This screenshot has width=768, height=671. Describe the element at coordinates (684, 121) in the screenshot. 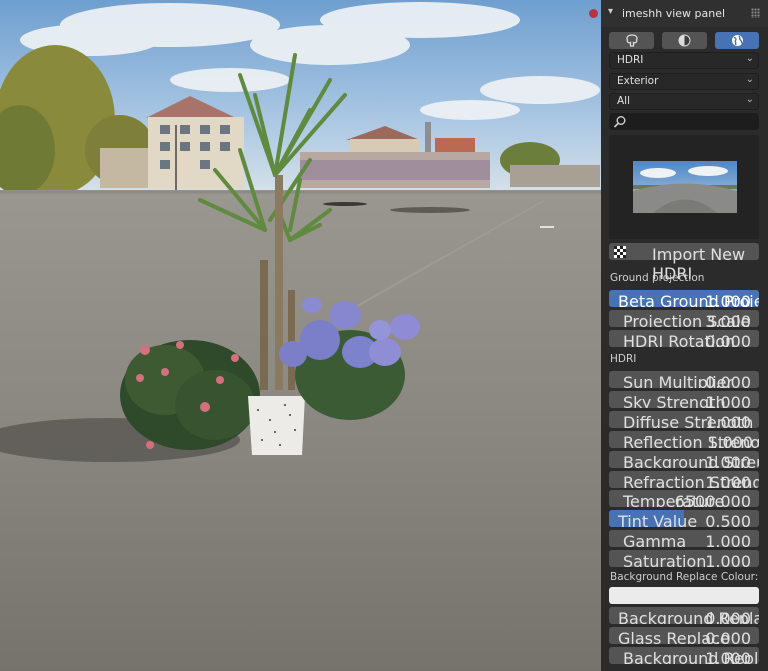

I see `search-input` at that location.